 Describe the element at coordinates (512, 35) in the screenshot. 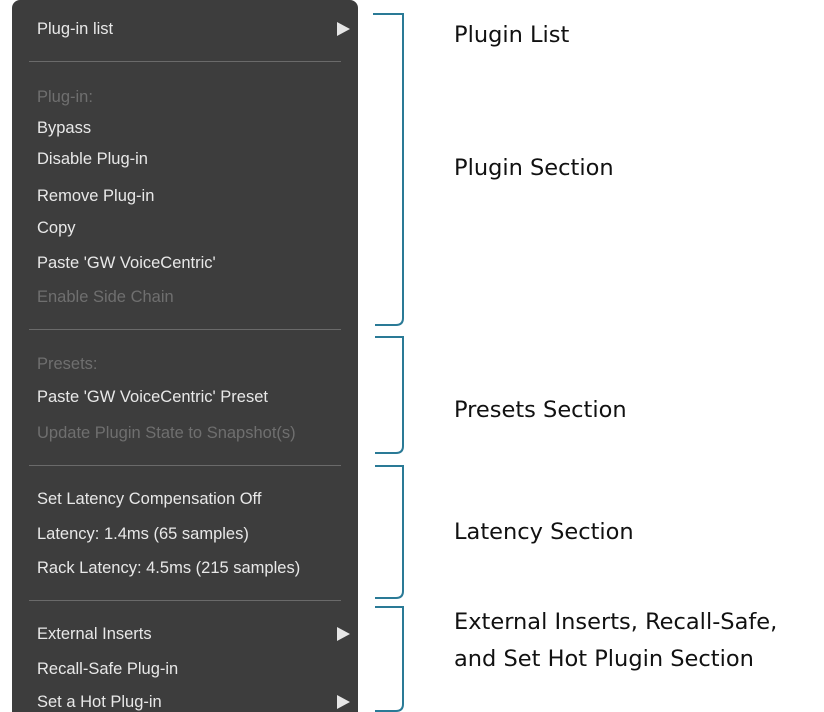

I see `label-plugin-list: Plugin List` at that location.